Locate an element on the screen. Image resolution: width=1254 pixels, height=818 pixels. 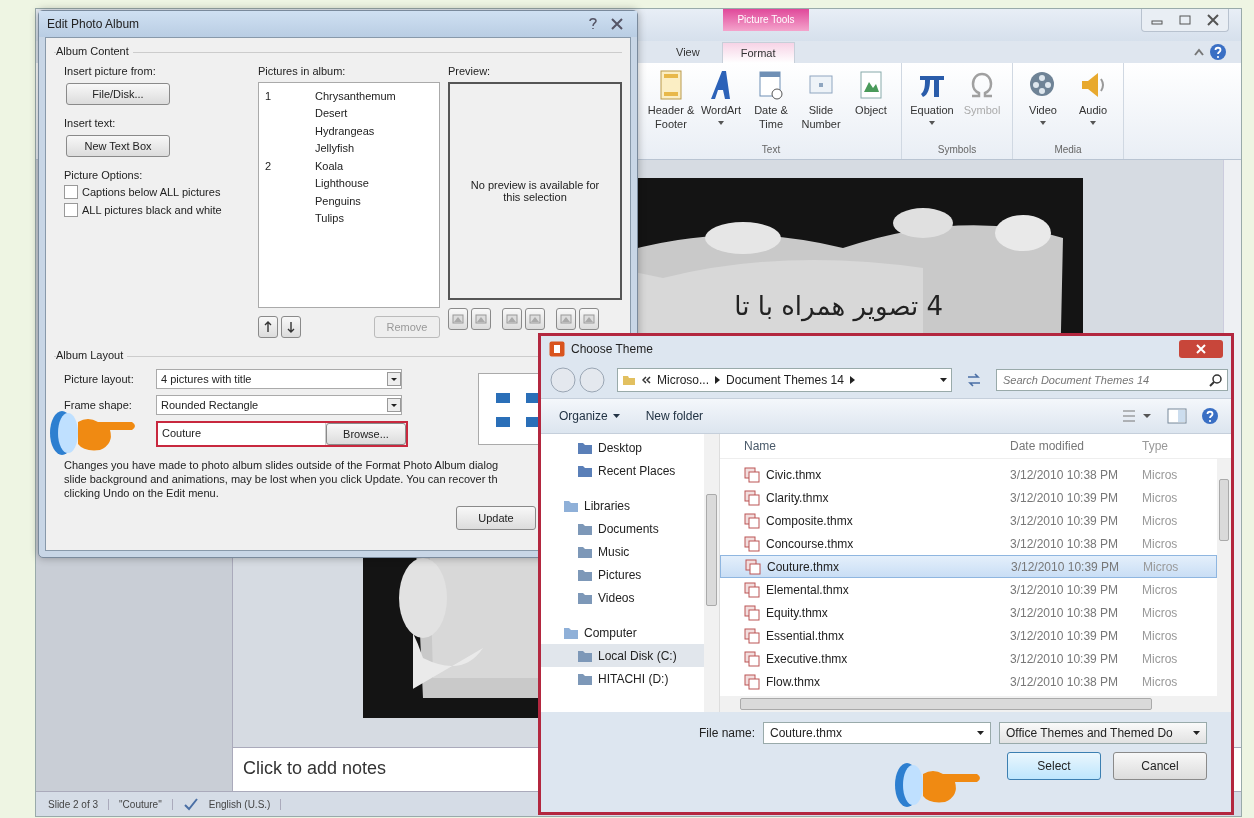
status-text: English (U.S.) is located at coordinates (245, 804).